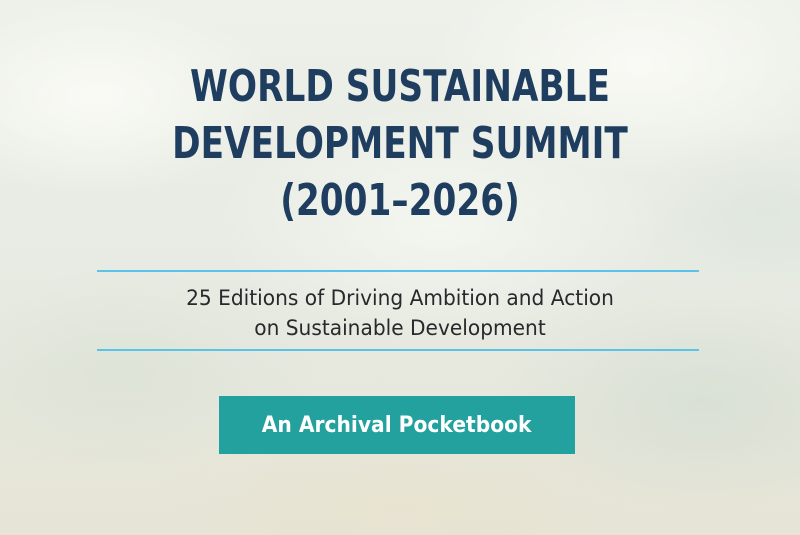 The height and width of the screenshot is (535, 800). Describe the element at coordinates (398, 350) in the screenshot. I see `bottom-divider` at that location.